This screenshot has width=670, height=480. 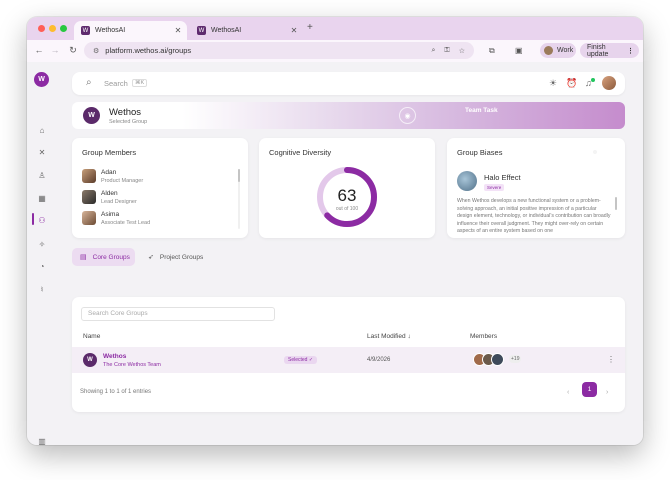 I want to click on card-title: Group Biases, so click(x=480, y=152).